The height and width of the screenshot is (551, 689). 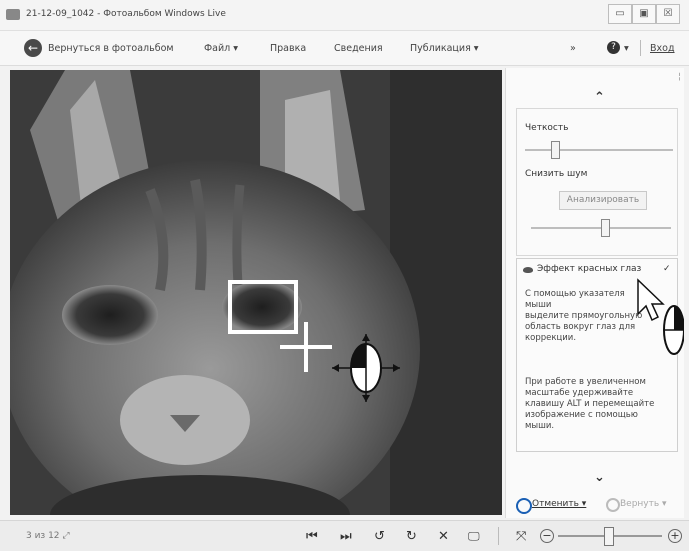 I want to click on status-divider, so click(x=498, y=536).